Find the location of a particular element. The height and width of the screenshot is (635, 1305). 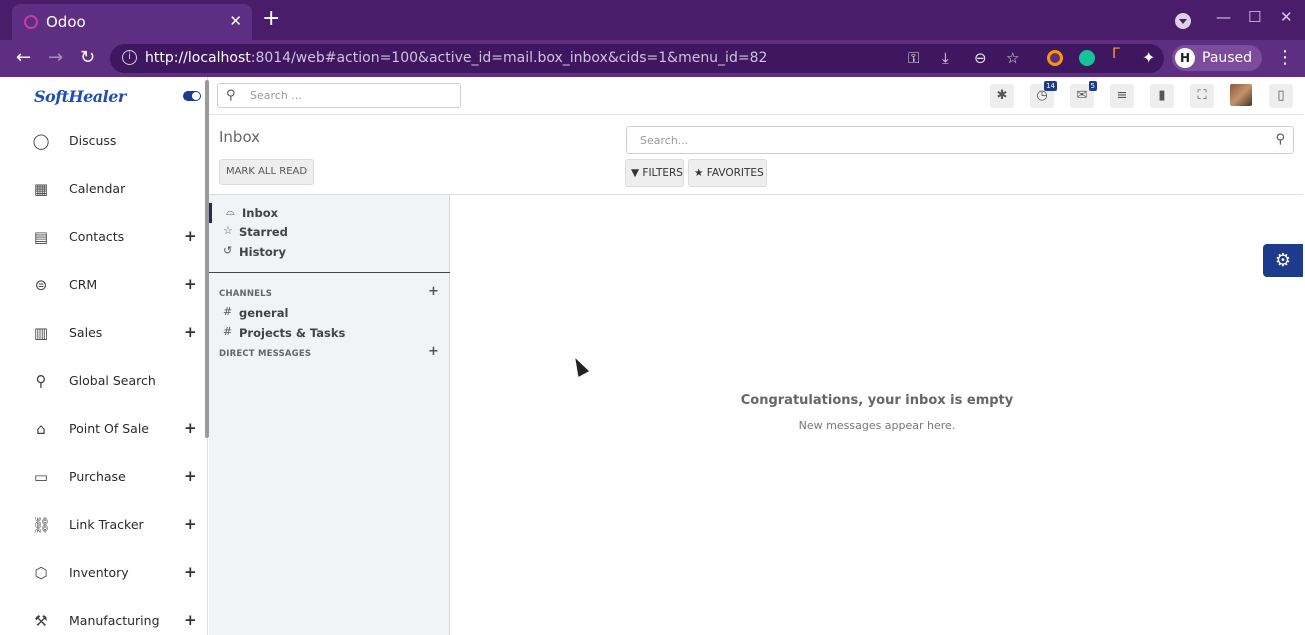

app-topbar: ⚲ Search ... ✱ ◷ 14 ✉ 5 ≡ ▮ ⛶ ▯ is located at coordinates (756, 96).